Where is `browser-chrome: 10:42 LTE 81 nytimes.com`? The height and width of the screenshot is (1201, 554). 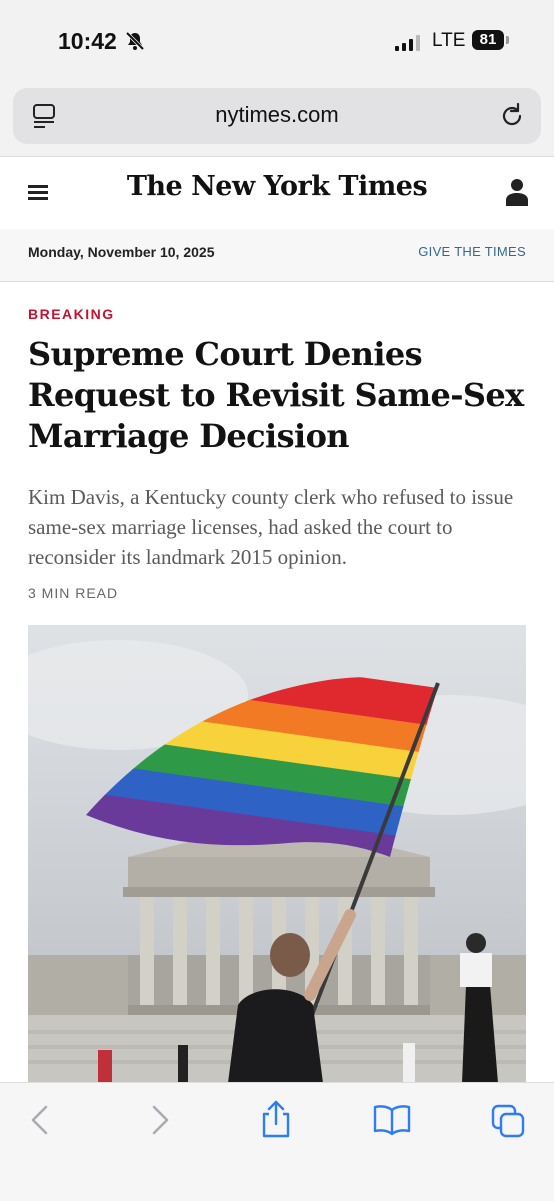
browser-chrome: 10:42 LTE 81 nytimes.com is located at coordinates (277, 78).